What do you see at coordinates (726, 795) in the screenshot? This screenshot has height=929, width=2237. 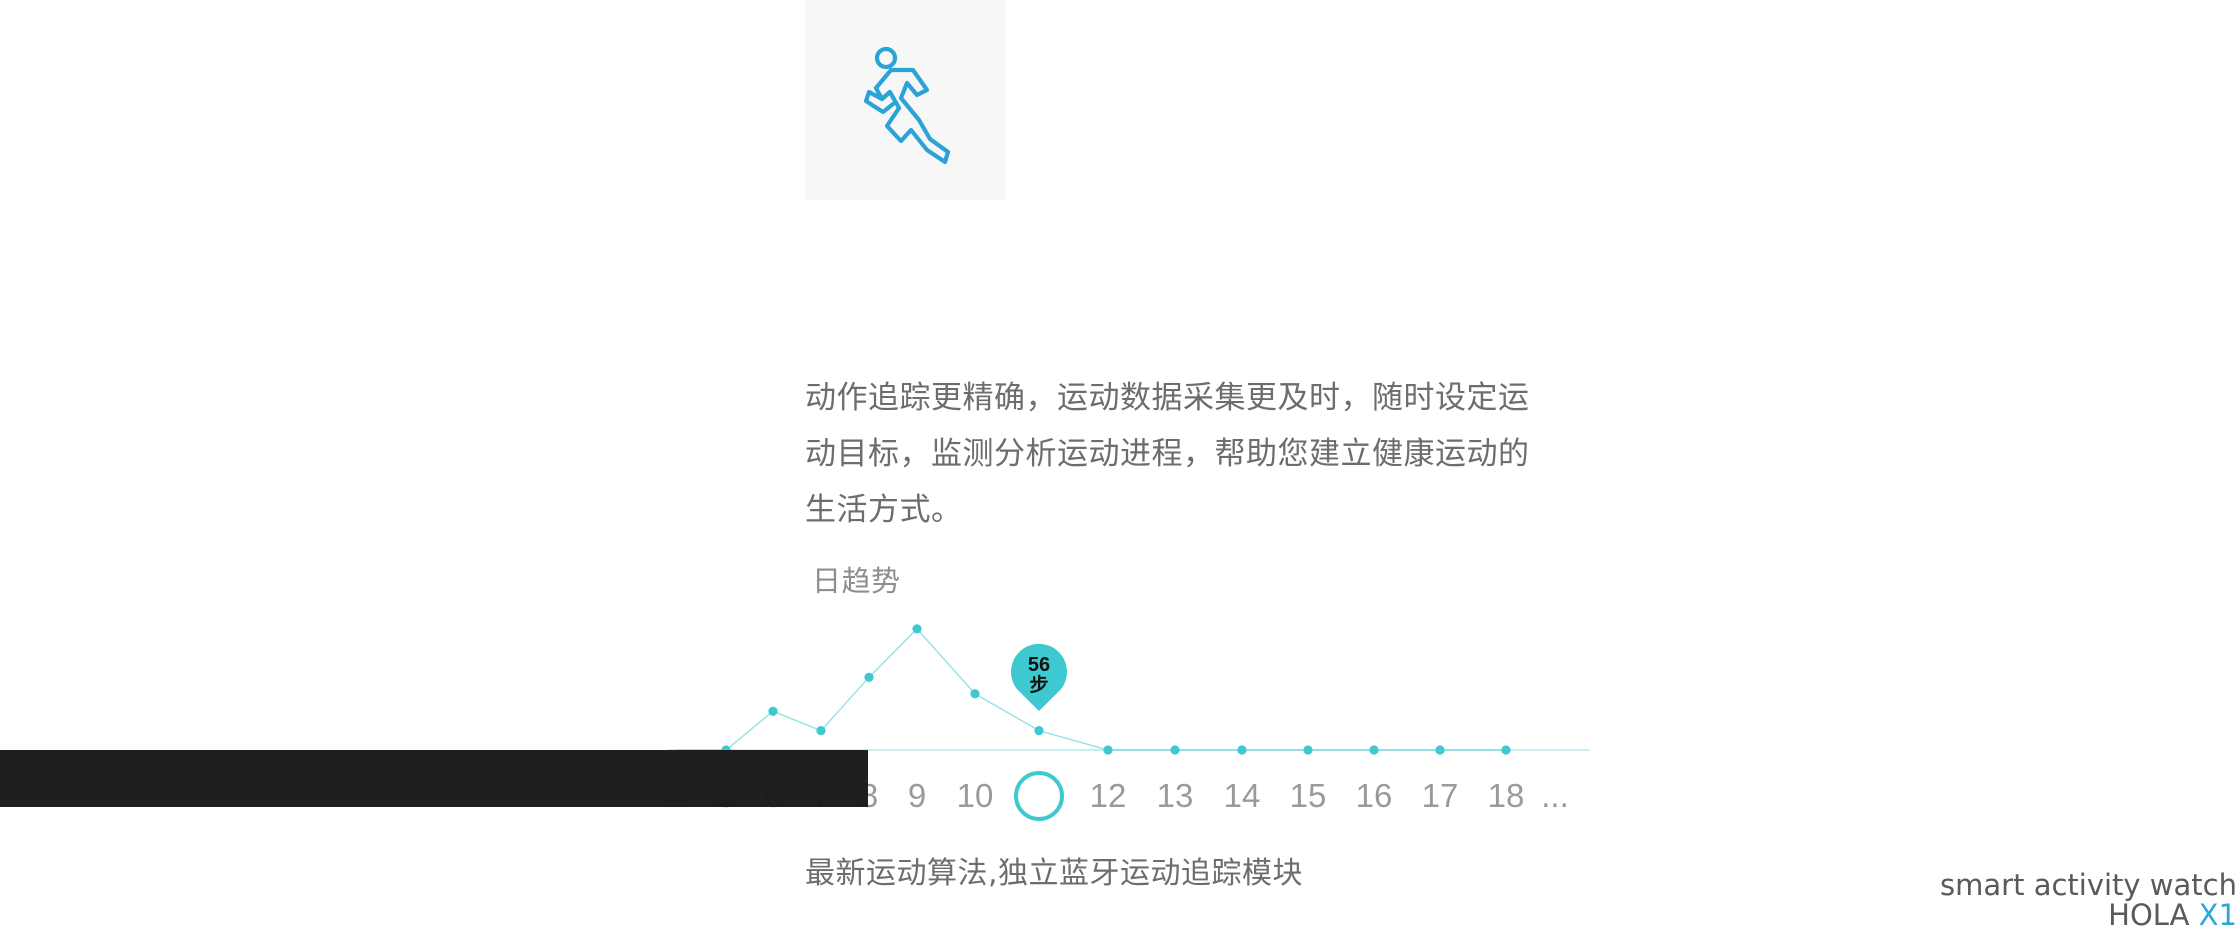 I see `x-tick-label-5: 5` at bounding box center [726, 795].